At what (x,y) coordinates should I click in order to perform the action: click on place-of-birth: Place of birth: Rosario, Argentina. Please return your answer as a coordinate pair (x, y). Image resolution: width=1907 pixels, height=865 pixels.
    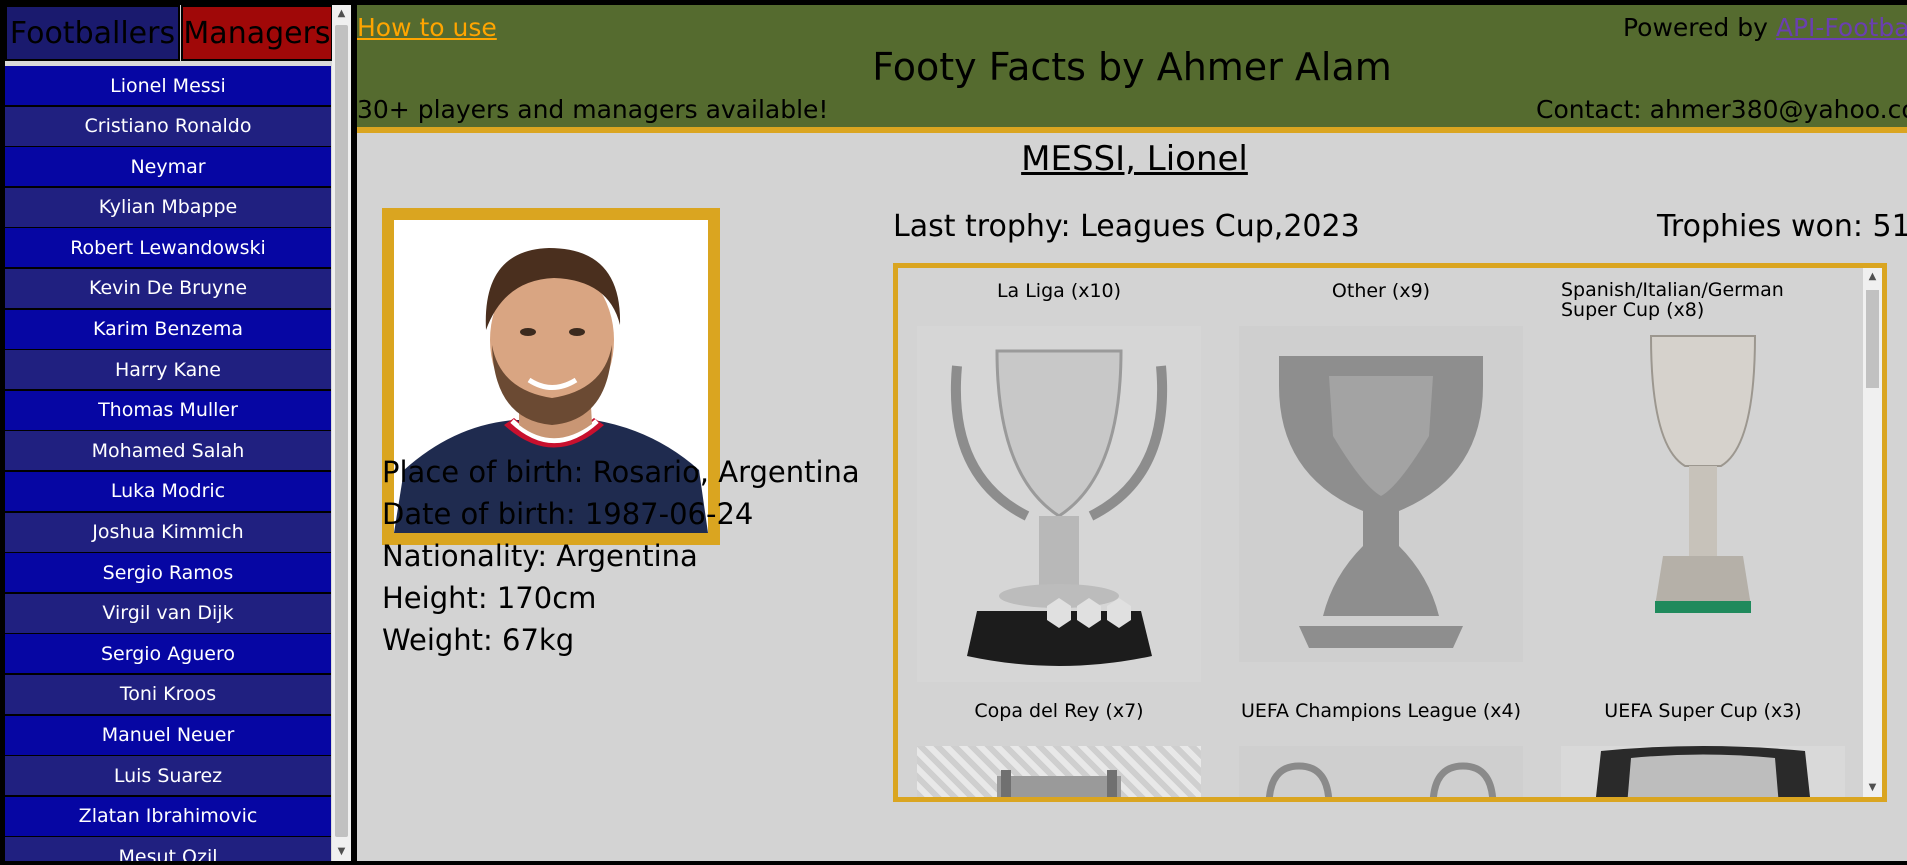
    Looking at the image, I should click on (621, 472).